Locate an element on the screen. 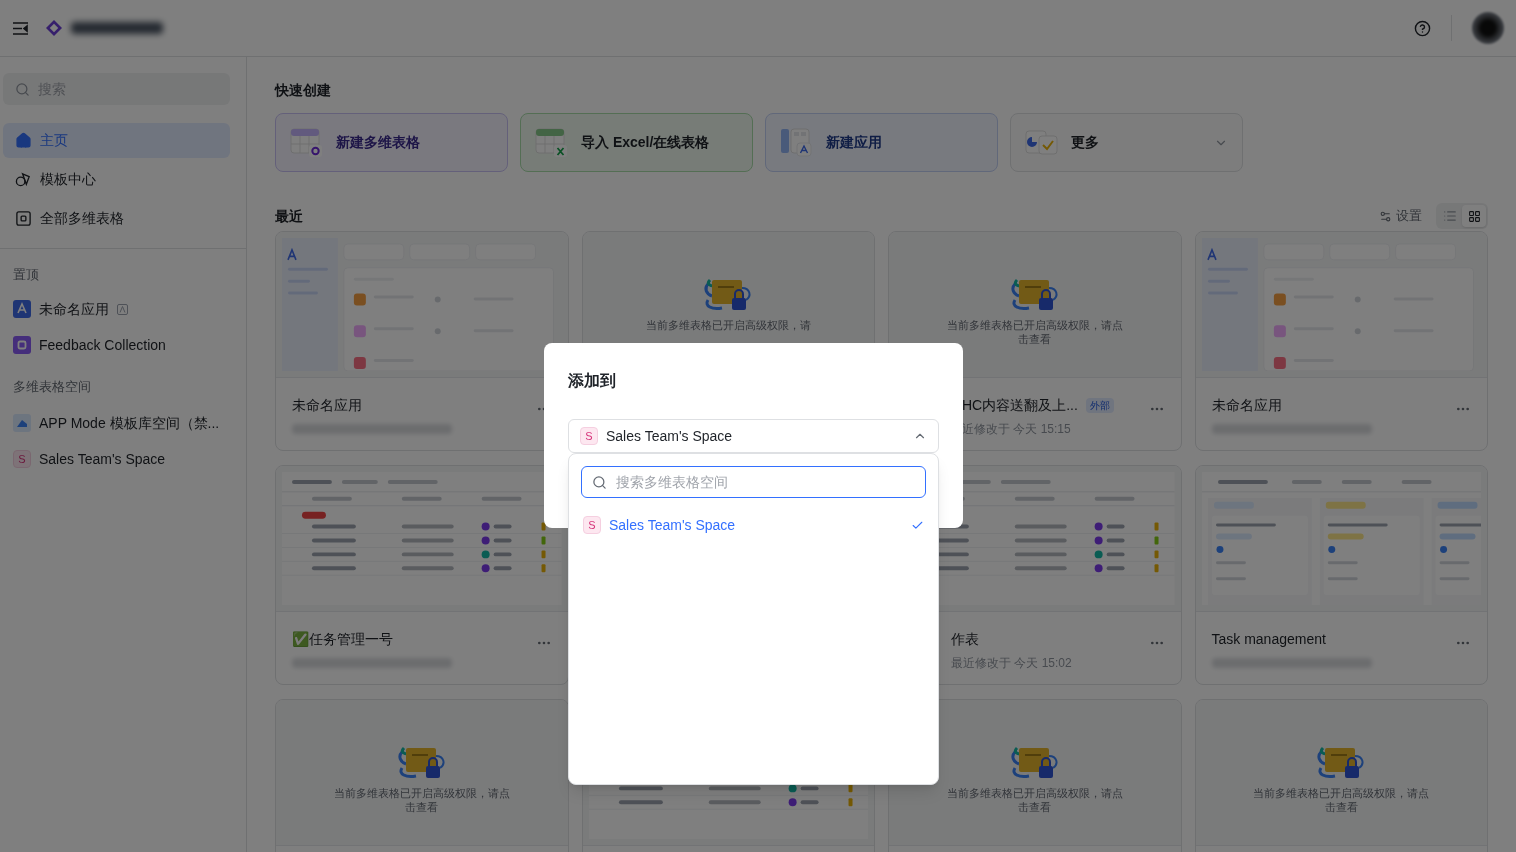  space-item: S Sales Team's Space is located at coordinates (123, 459).